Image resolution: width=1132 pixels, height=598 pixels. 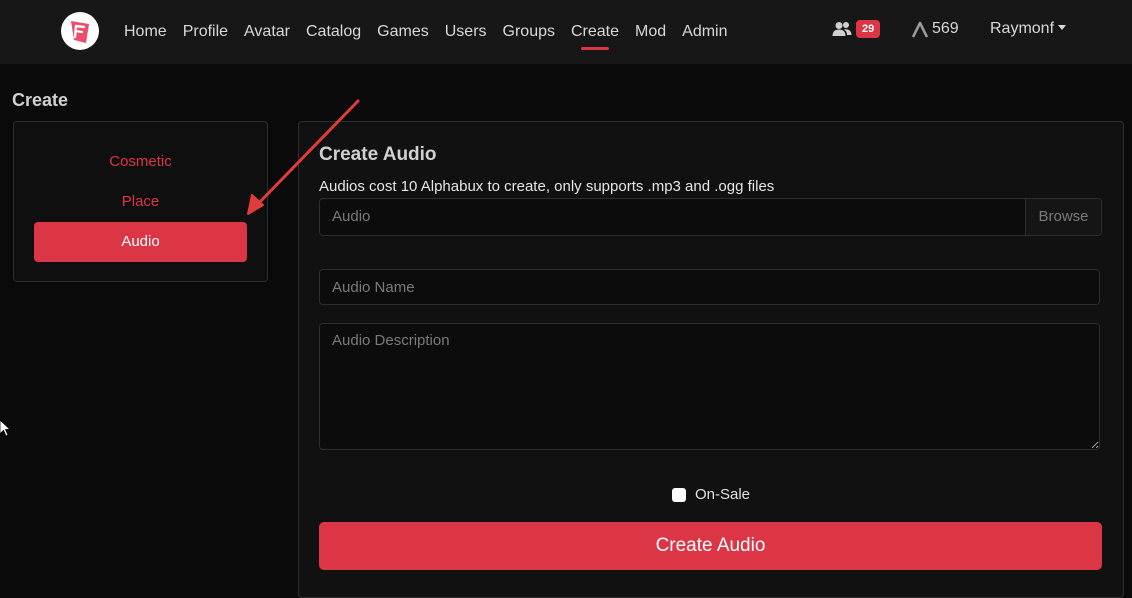 I want to click on brand-logo-icon, so click(x=80, y=31).